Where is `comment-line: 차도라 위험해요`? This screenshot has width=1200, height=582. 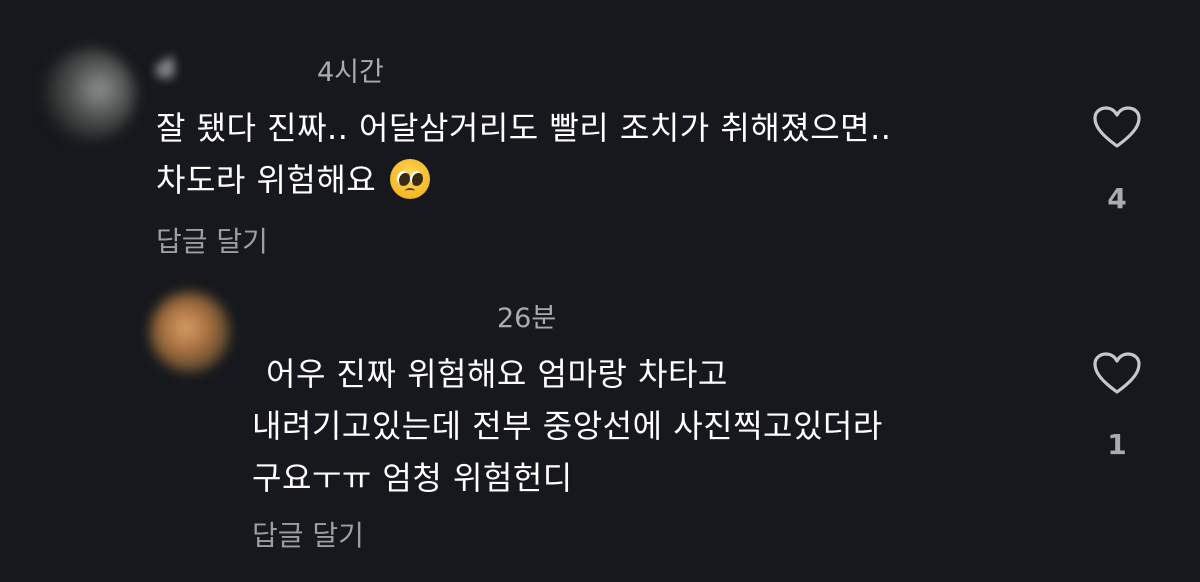
comment-line: 차도라 위험해요 is located at coordinates (266, 180).